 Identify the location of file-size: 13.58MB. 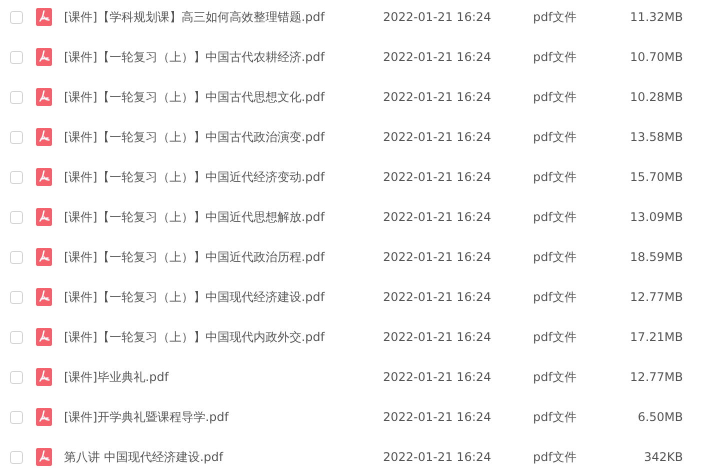
(656, 137).